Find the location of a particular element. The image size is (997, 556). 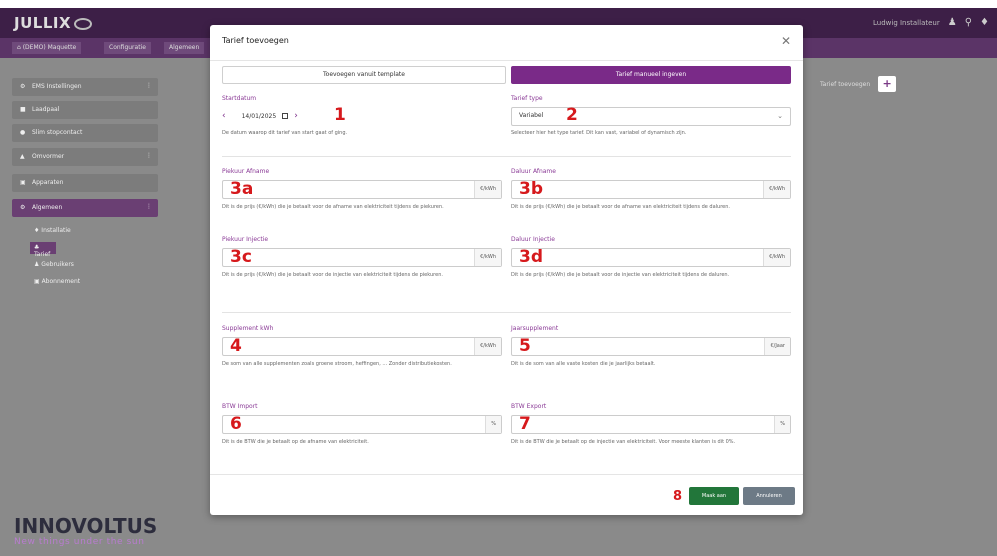

annotation-marker-3c: 3c is located at coordinates (241, 257).